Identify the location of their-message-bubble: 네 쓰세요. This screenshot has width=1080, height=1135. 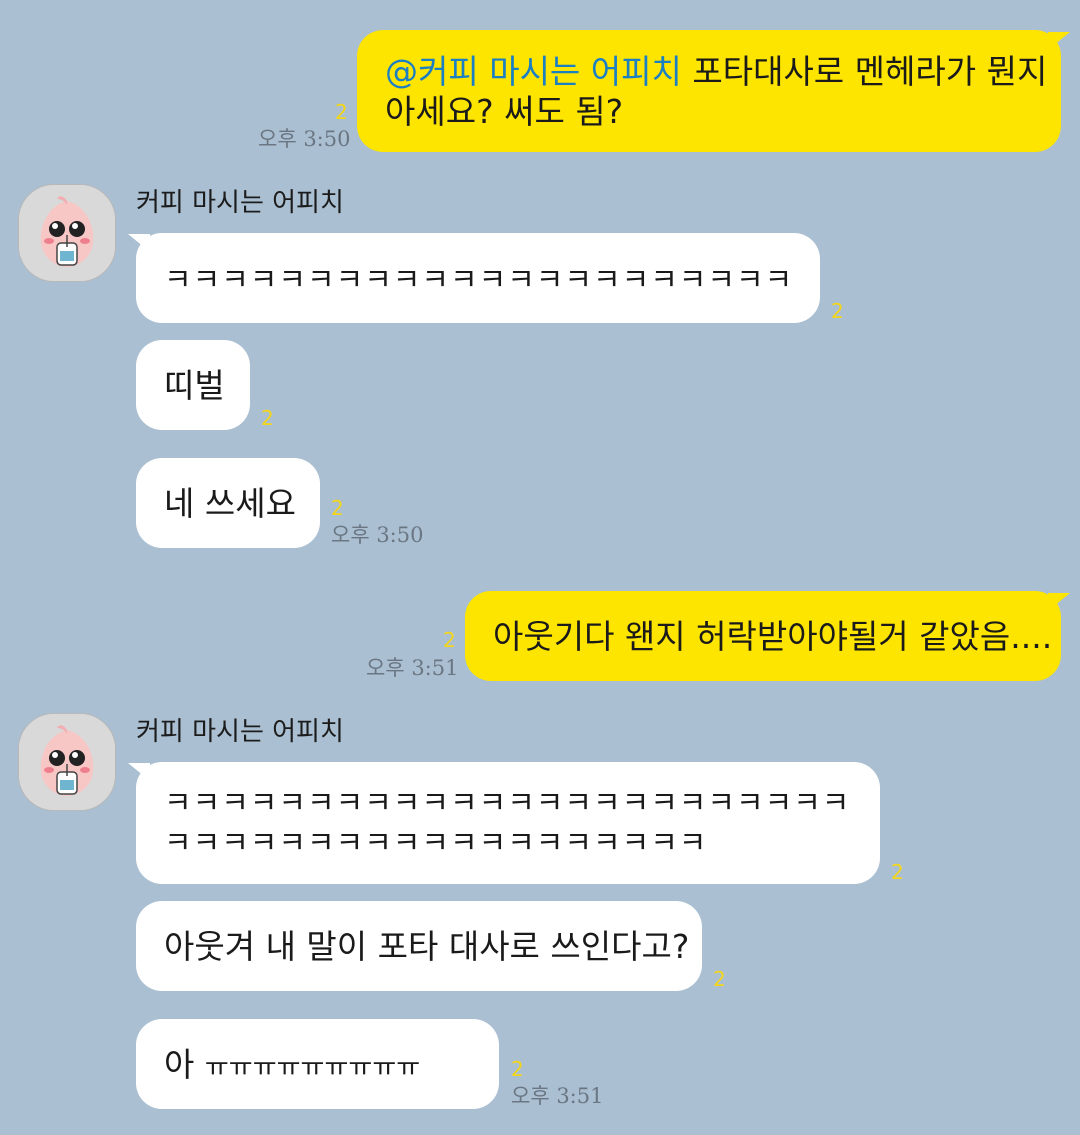
(228, 503).